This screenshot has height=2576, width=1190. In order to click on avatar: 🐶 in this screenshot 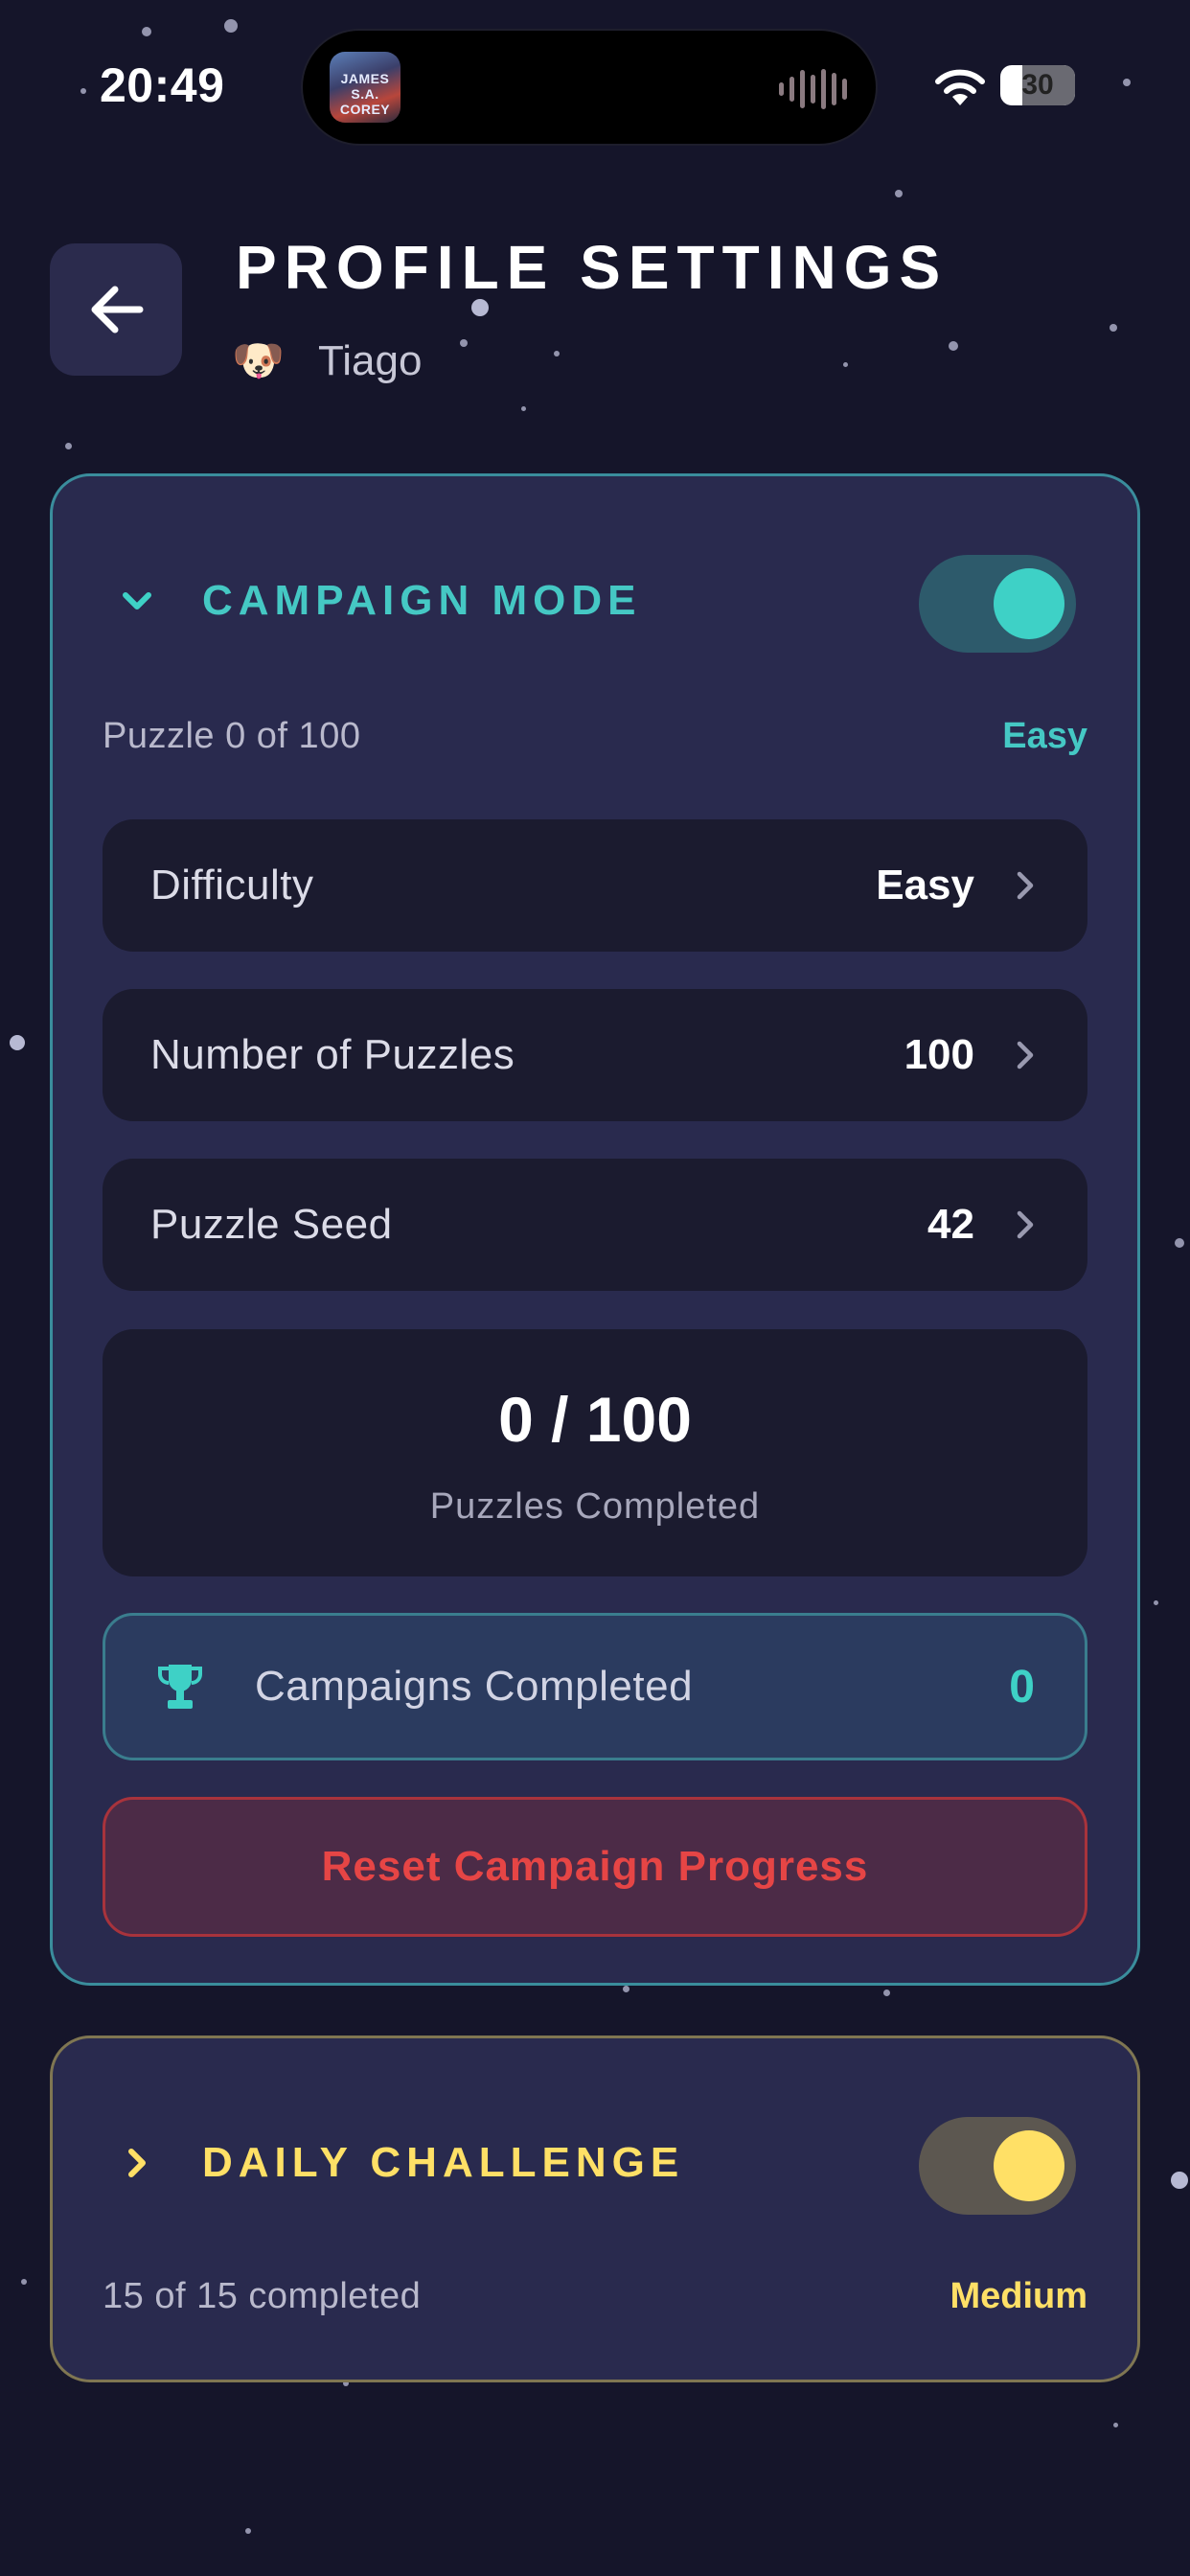, I will do `click(258, 360)`.